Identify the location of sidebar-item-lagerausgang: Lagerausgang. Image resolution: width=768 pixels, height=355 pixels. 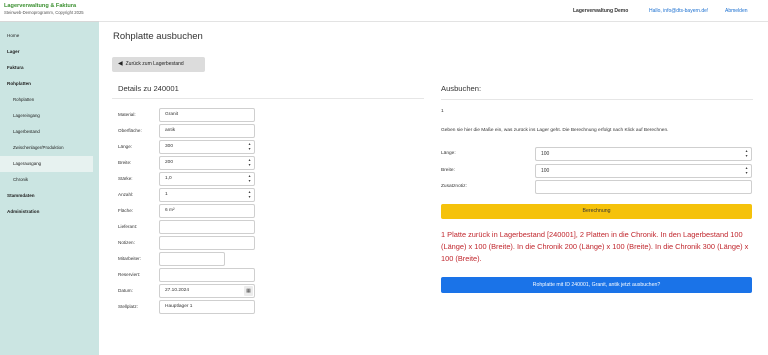
(46, 164).